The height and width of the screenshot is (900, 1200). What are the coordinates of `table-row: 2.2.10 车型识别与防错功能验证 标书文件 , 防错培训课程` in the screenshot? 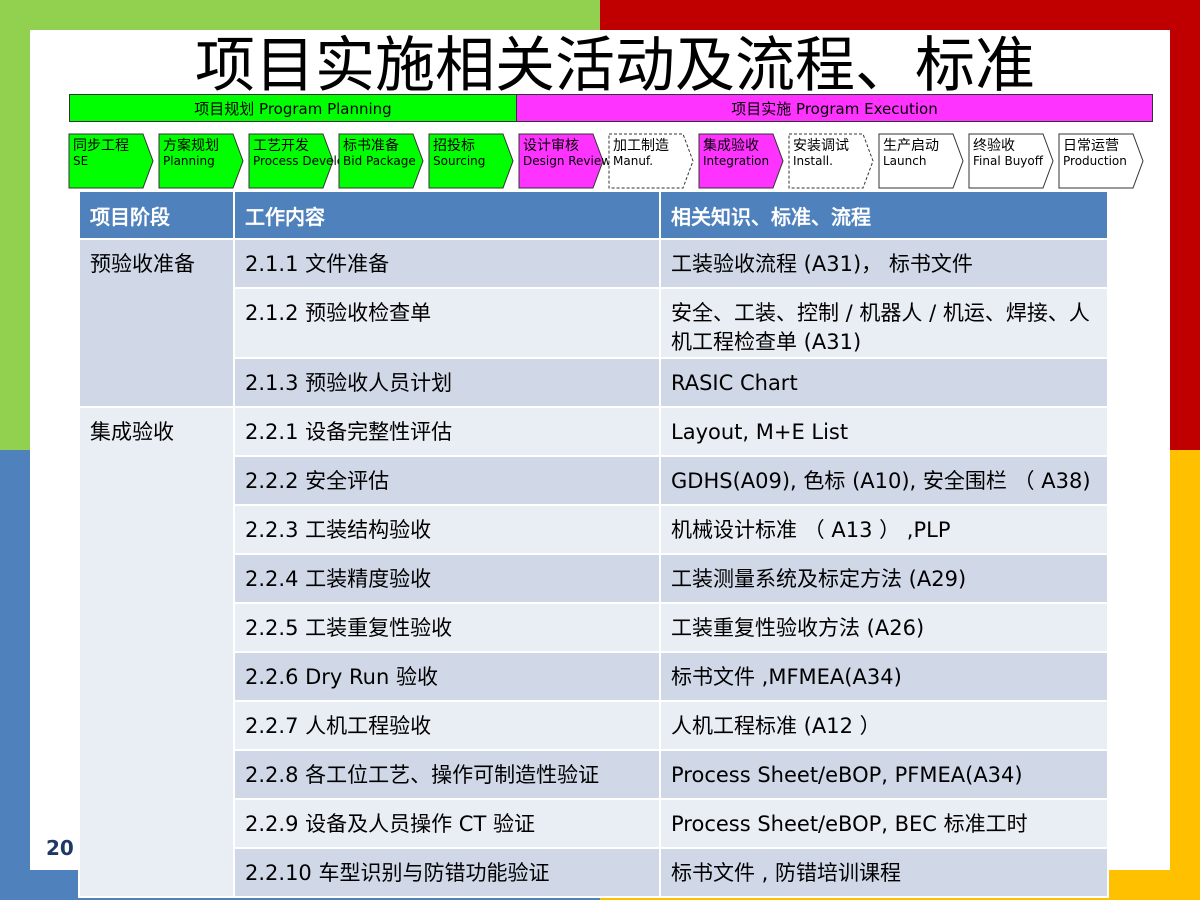 It's located at (594, 872).